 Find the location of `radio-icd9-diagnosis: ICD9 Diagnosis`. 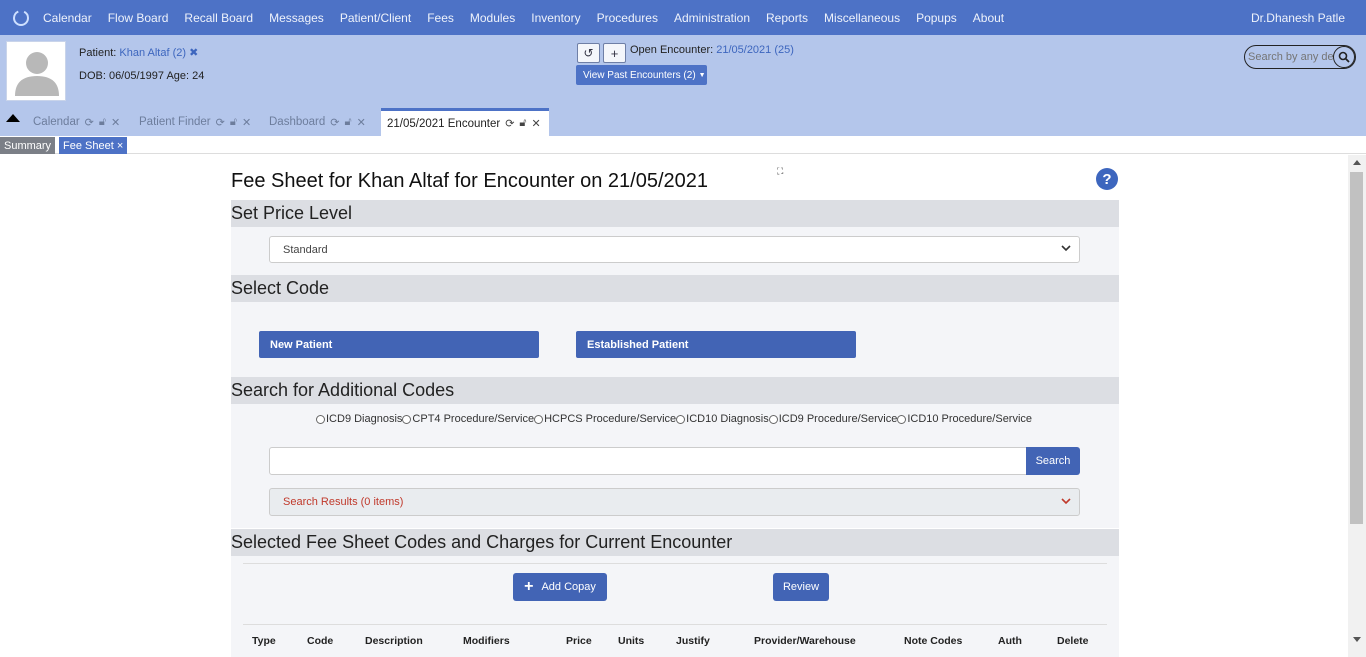

radio-icd9-diagnosis: ICD9 Diagnosis is located at coordinates (359, 419).